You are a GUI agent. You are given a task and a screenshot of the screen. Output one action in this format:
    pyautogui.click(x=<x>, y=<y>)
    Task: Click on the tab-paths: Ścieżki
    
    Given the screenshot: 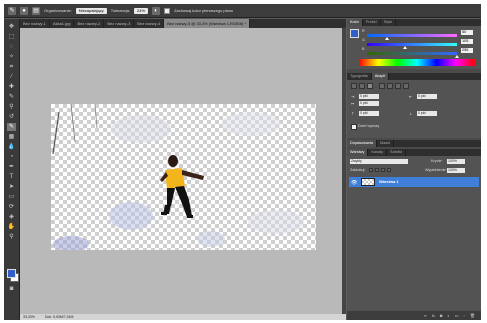 What is the action you would take?
    pyautogui.click(x=397, y=152)
    